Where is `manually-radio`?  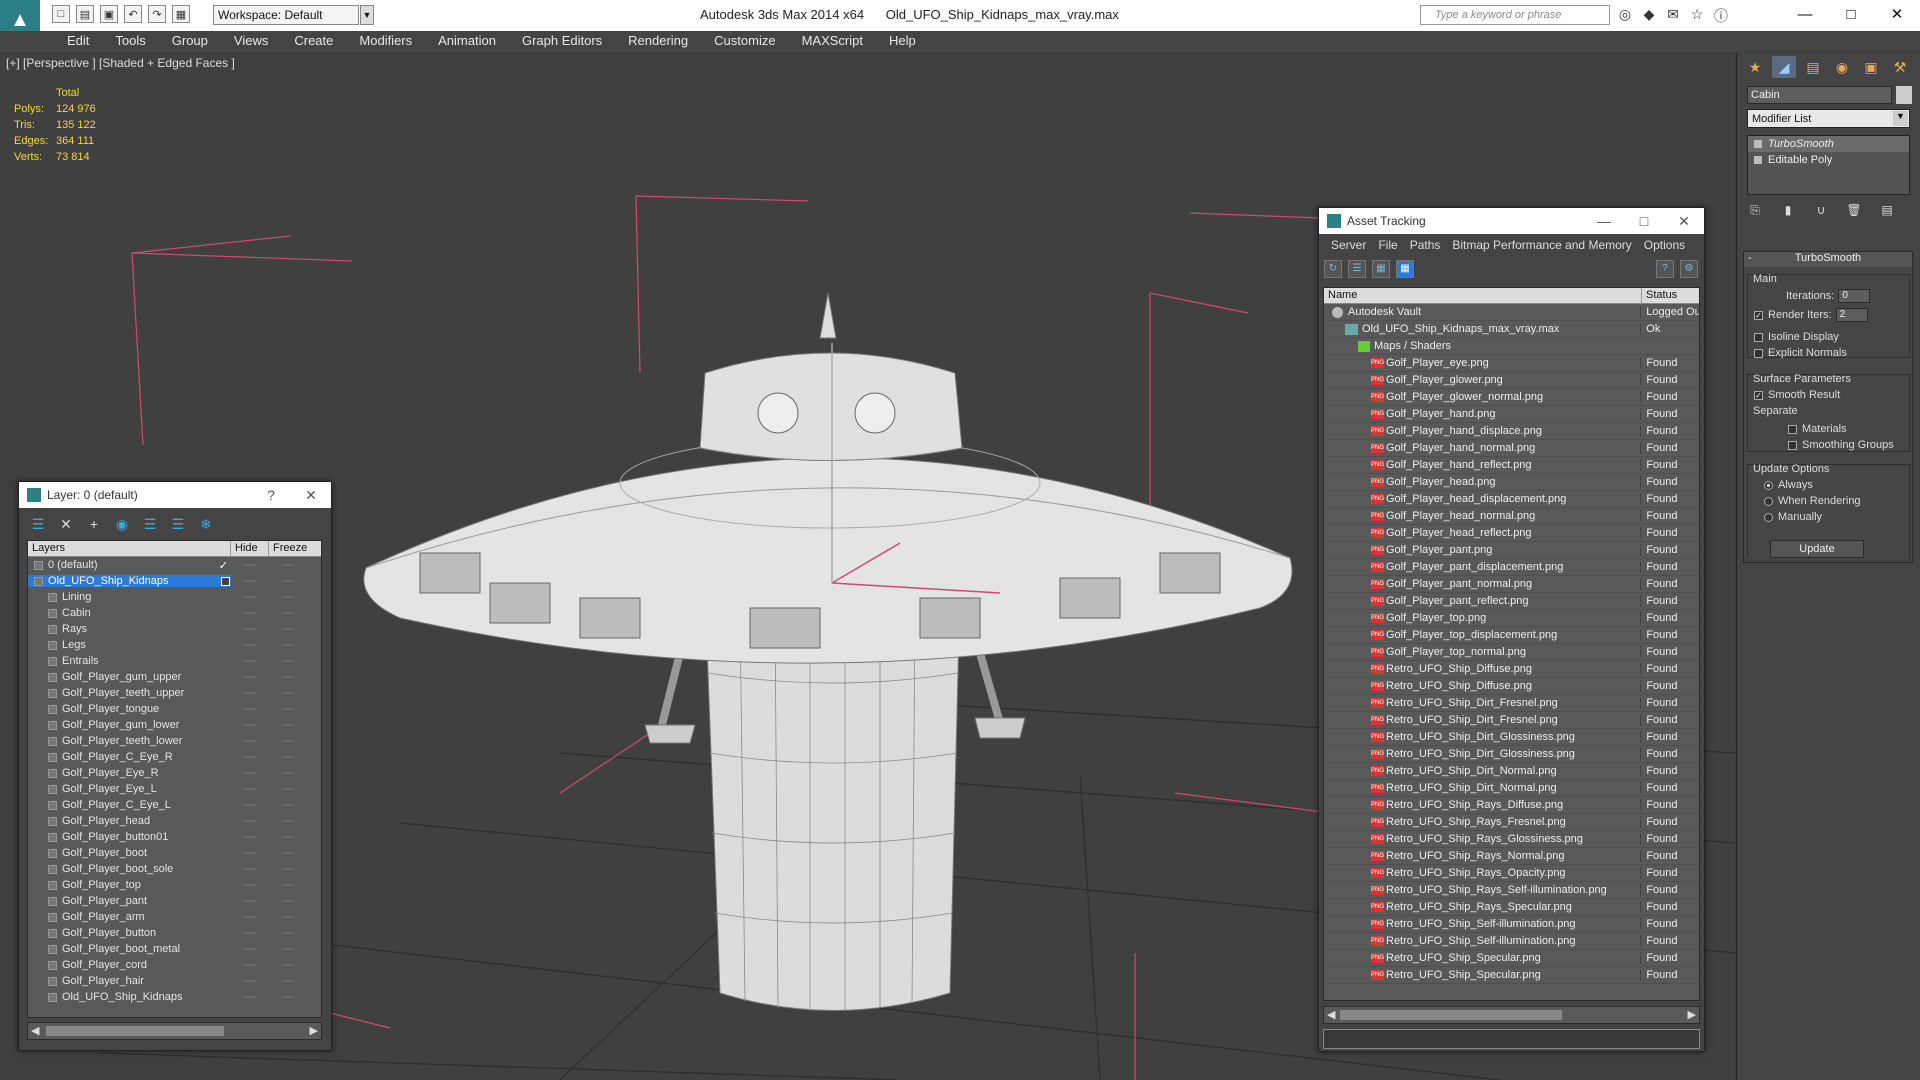 manually-radio is located at coordinates (1768, 517).